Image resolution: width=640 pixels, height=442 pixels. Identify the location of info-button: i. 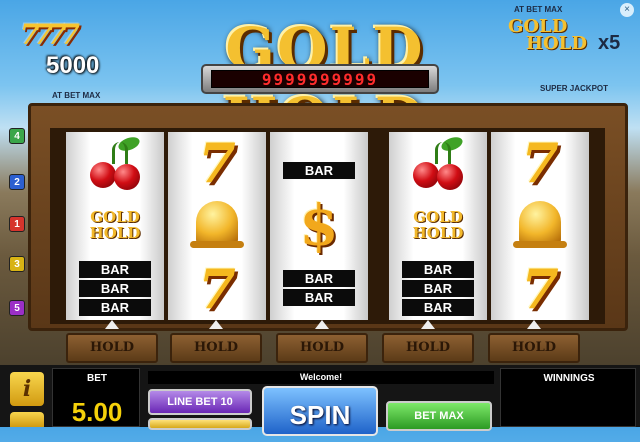
(27, 389).